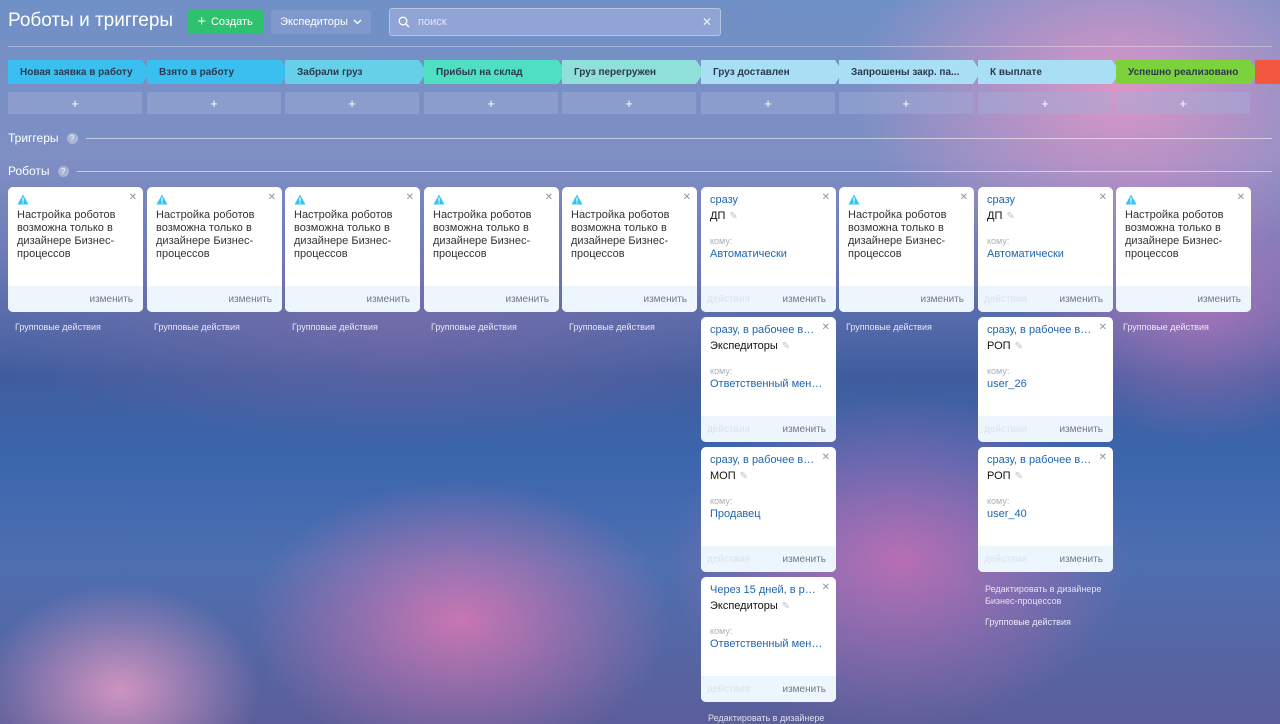 This screenshot has height=724, width=1280. I want to click on stage, so click(1267, 72).